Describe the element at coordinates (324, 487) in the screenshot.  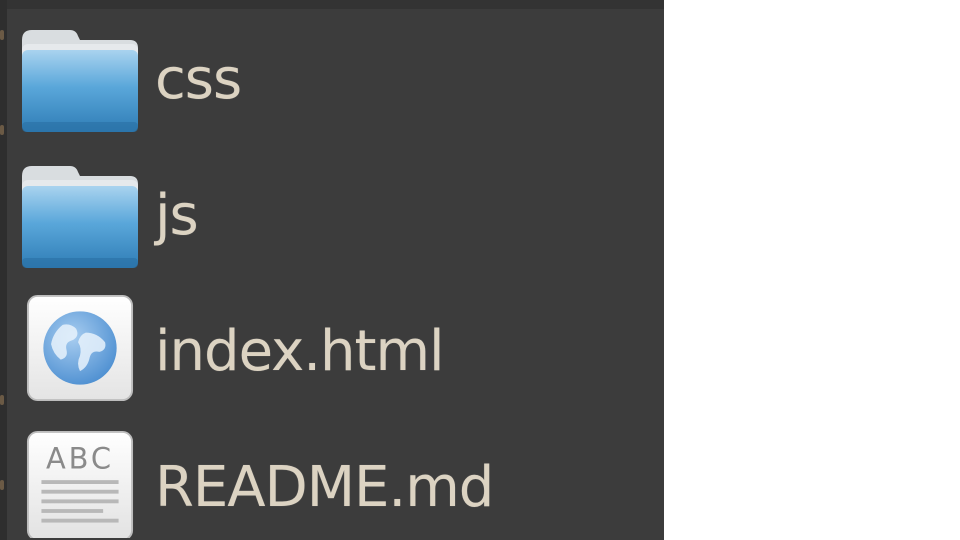
I see `file-name-label: README.md` at that location.